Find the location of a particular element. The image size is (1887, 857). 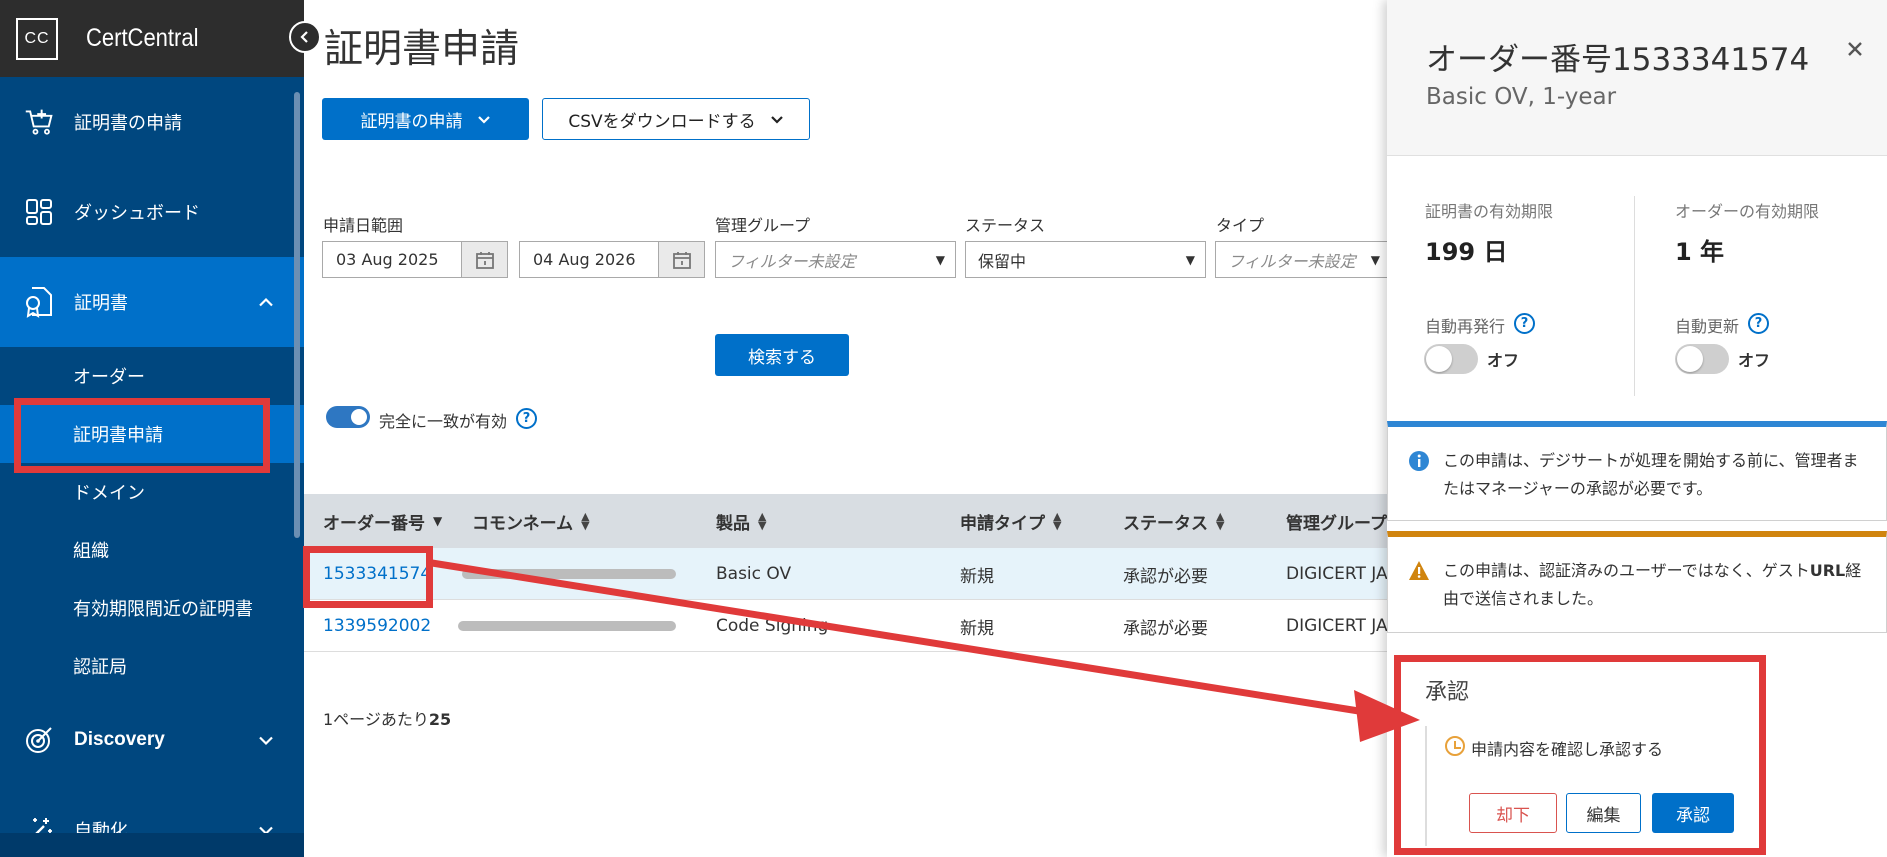

nav-label: 証明書の申請 is located at coordinates (128, 123).